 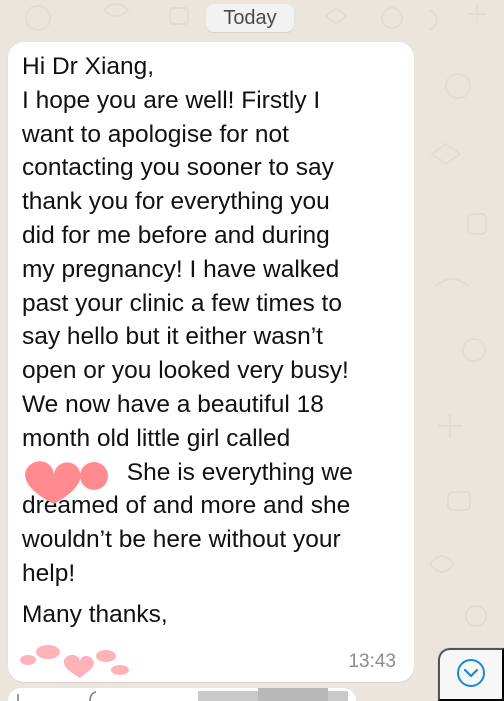 What do you see at coordinates (95, 614) in the screenshot?
I see `message-signoff: Many thanks,` at bounding box center [95, 614].